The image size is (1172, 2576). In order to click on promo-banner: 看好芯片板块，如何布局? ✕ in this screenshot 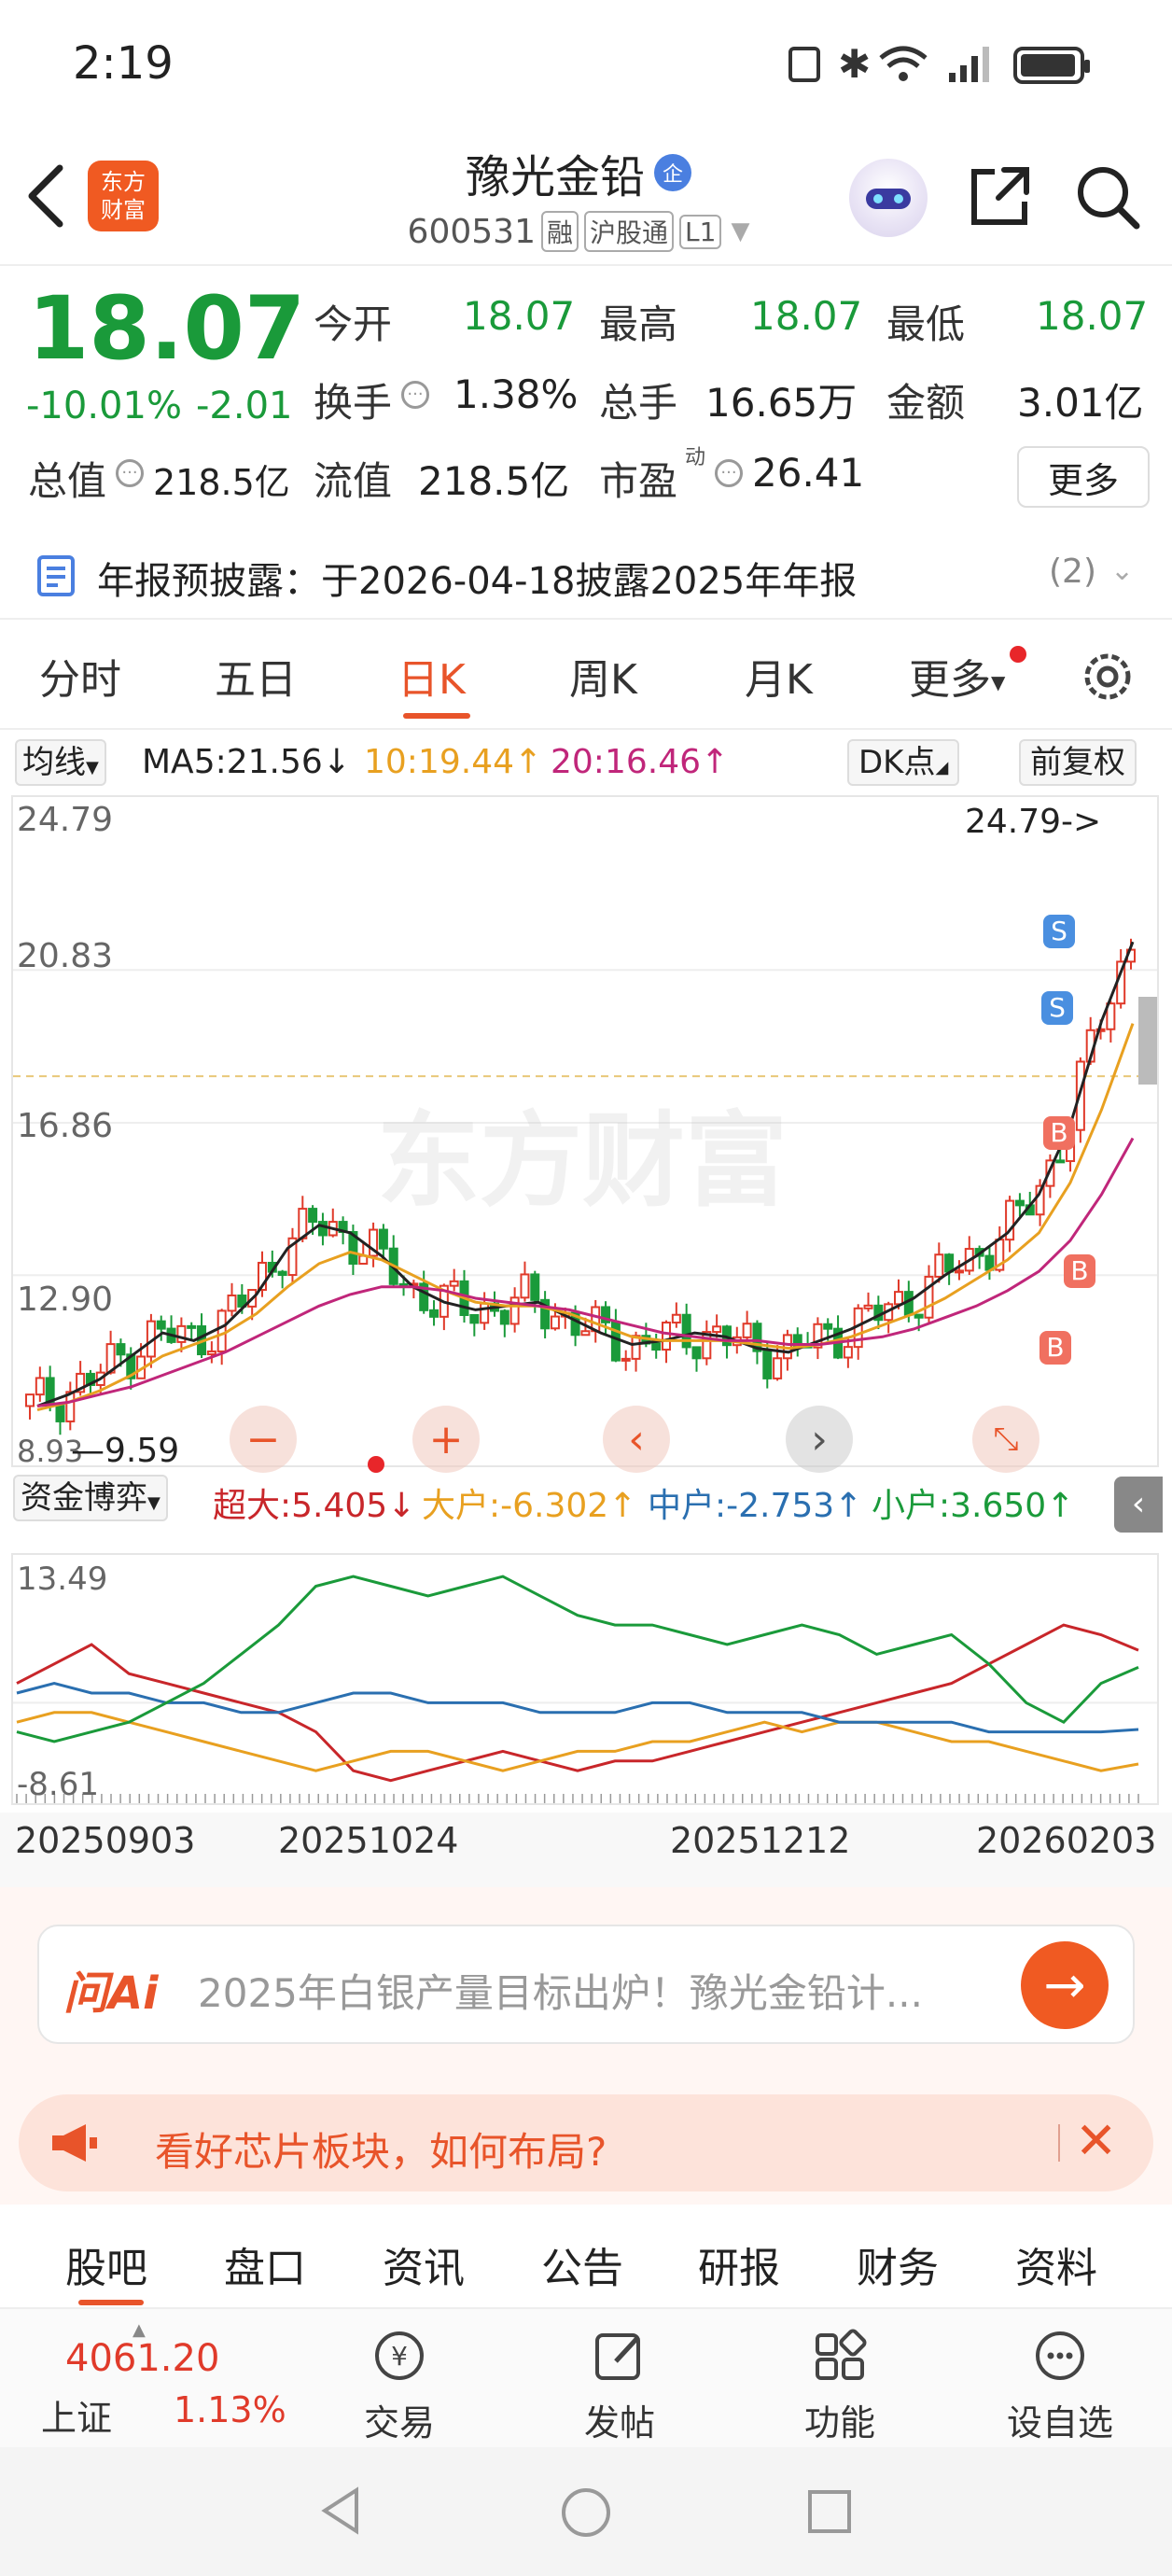, I will do `click(586, 2142)`.